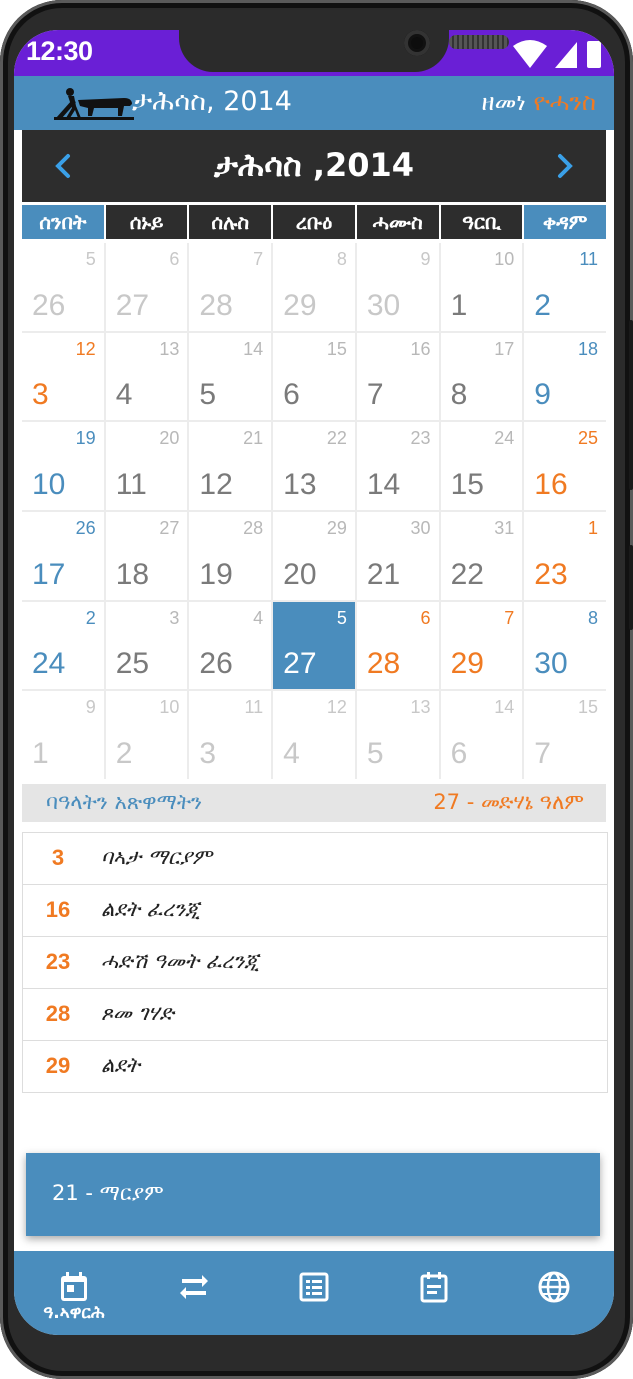  What do you see at coordinates (146, 645) in the screenshot?
I see `calendar-day-cell: 3 25` at bounding box center [146, 645].